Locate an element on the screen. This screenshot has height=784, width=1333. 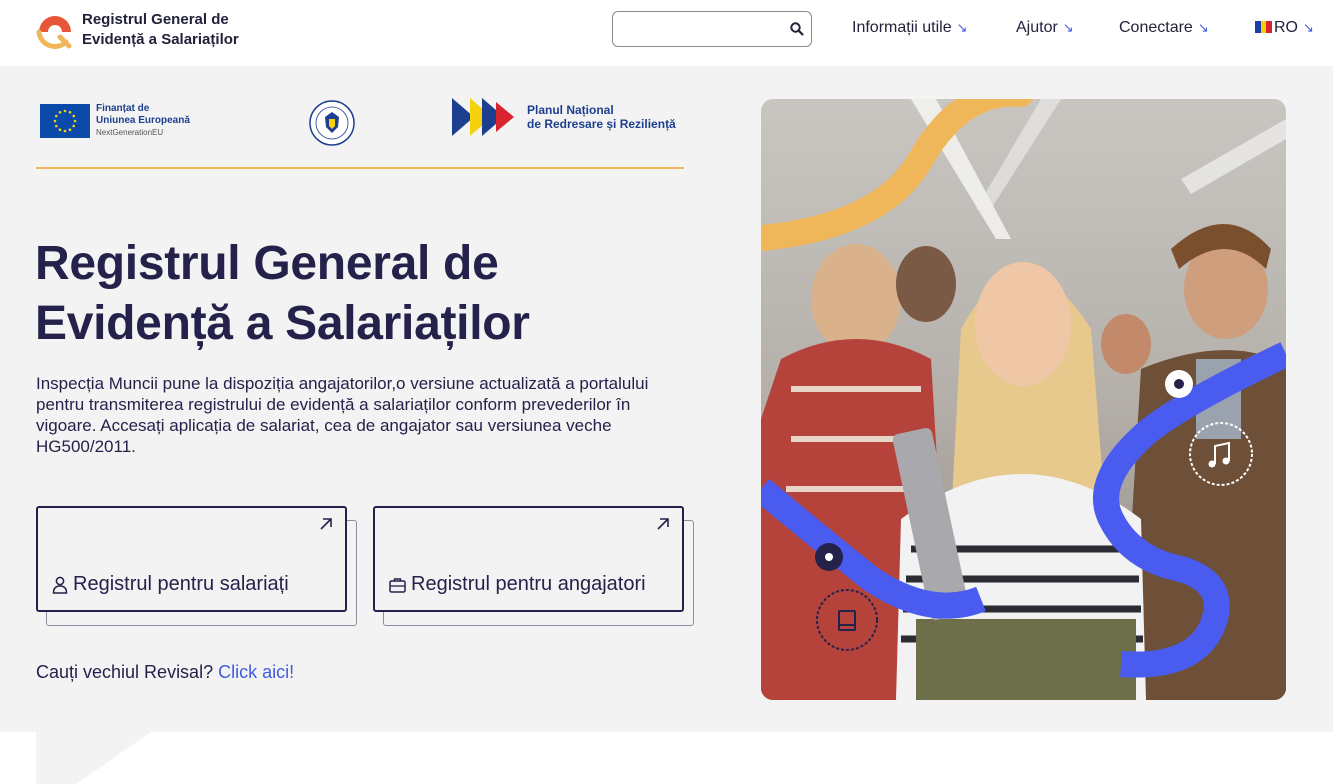
nav-help-link: Ajutor ↘ is located at coordinates (1045, 28).